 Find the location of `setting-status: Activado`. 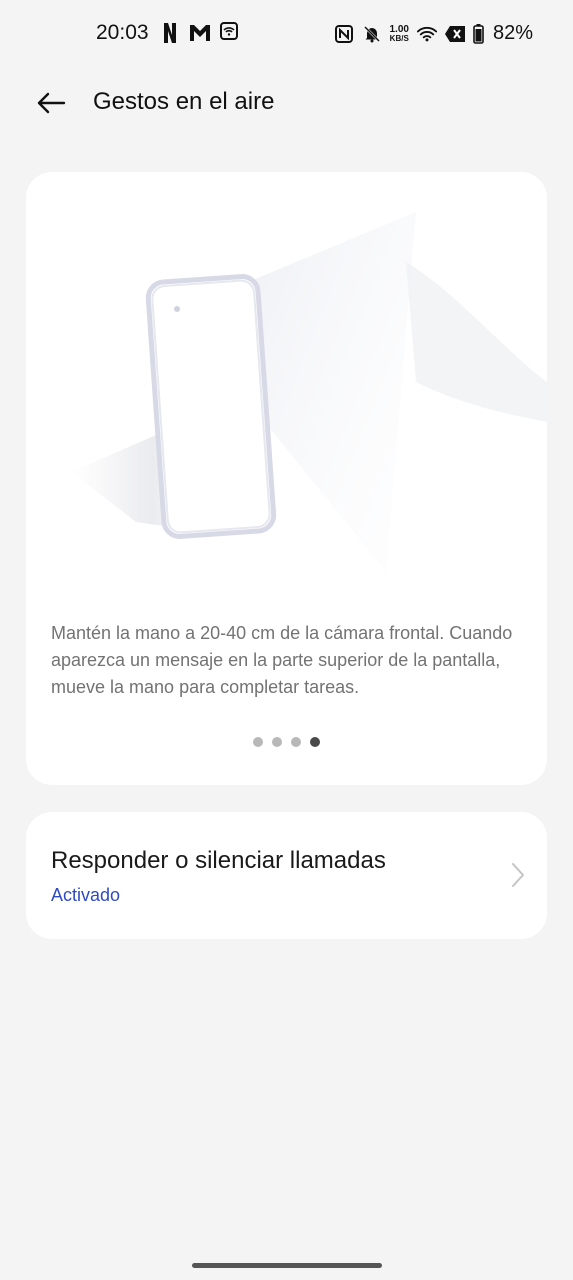

setting-status: Activado is located at coordinates (86, 895).